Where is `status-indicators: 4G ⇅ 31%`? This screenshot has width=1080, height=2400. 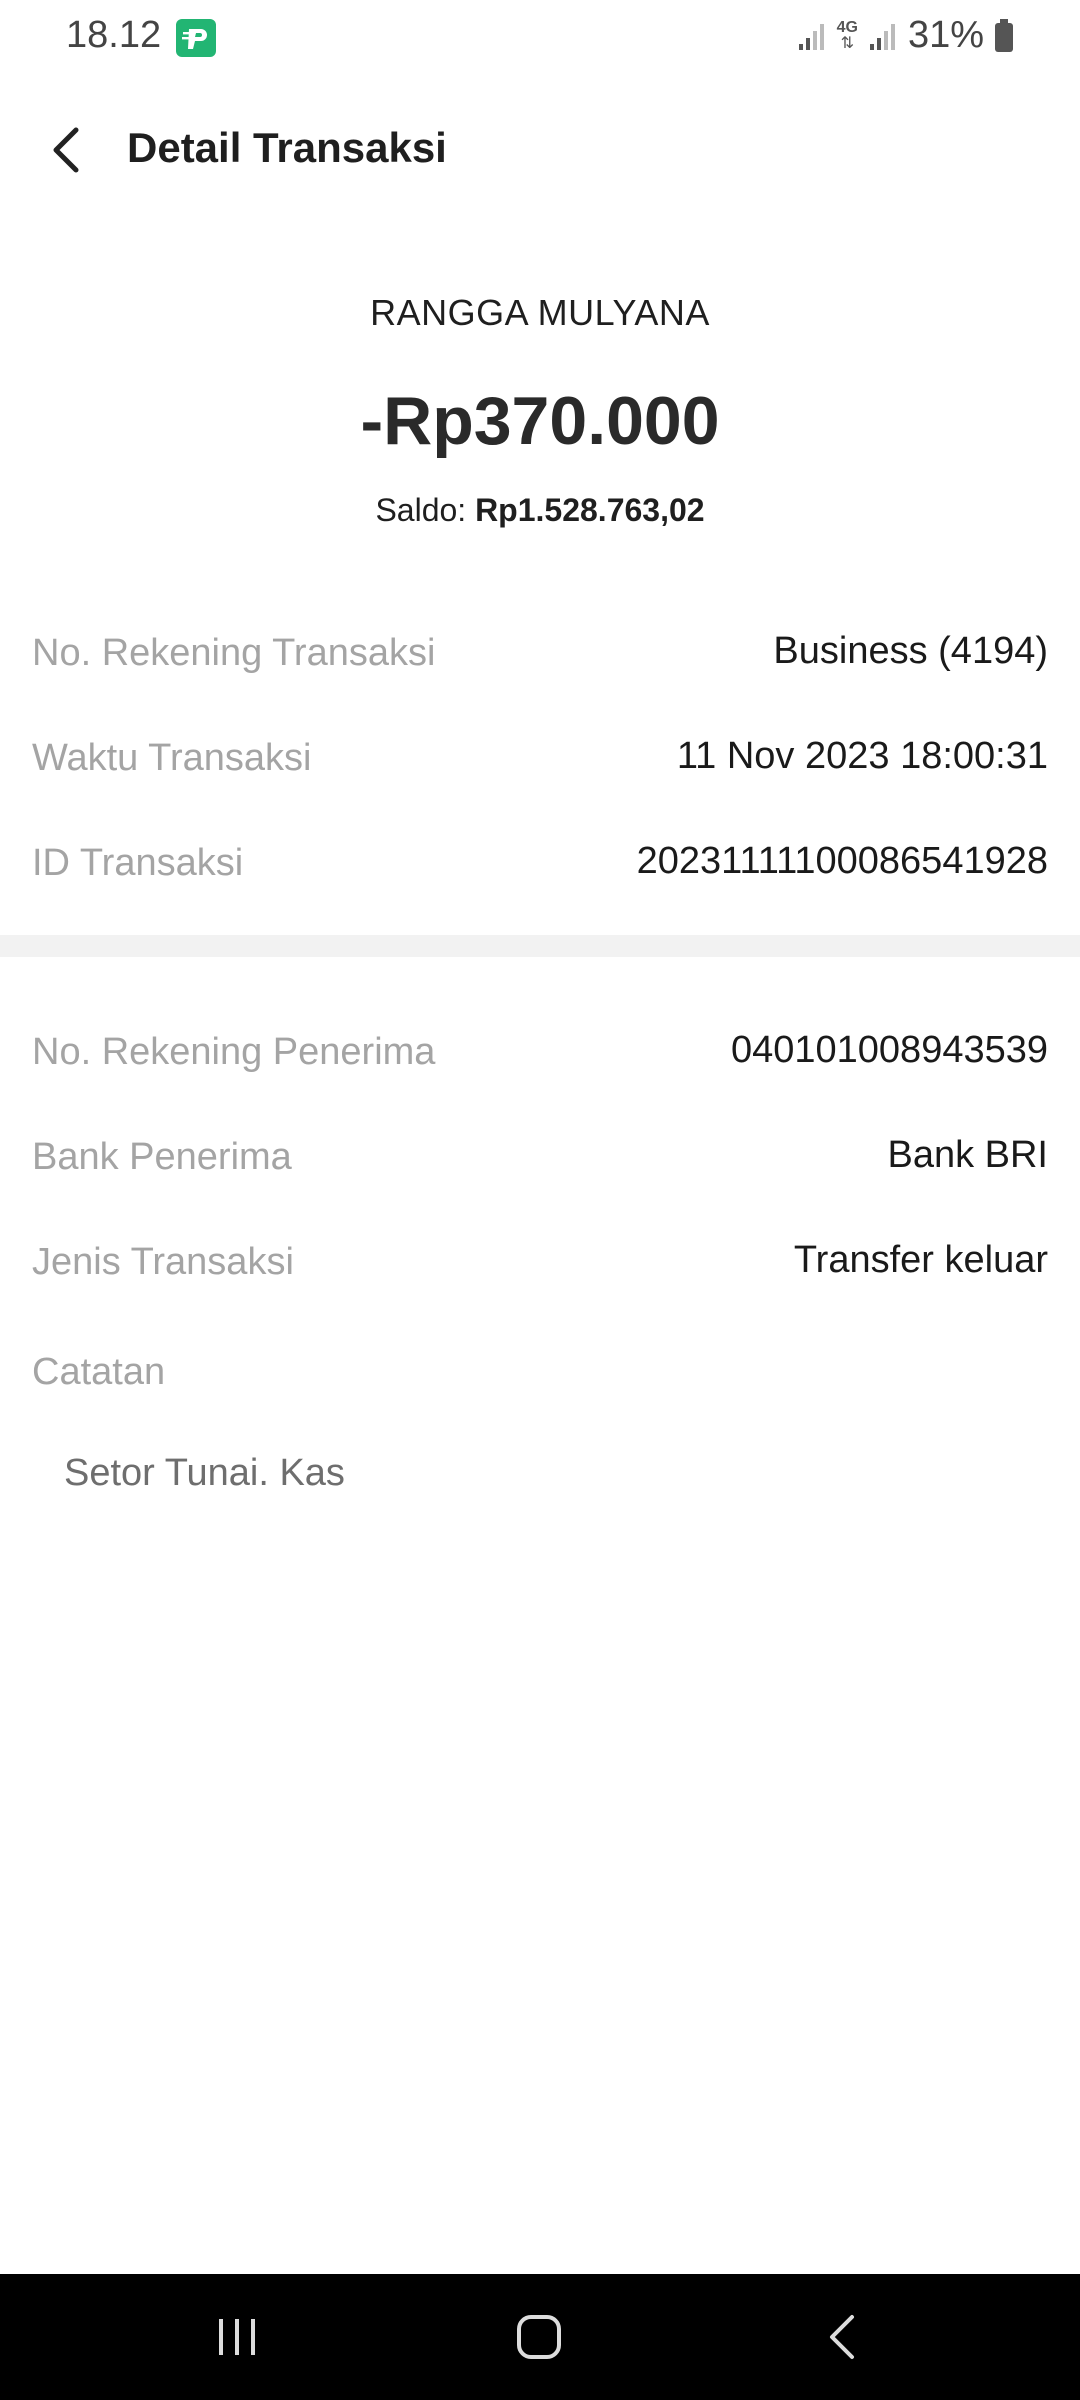
status-indicators: 4G ⇅ 31% is located at coordinates (905, 35).